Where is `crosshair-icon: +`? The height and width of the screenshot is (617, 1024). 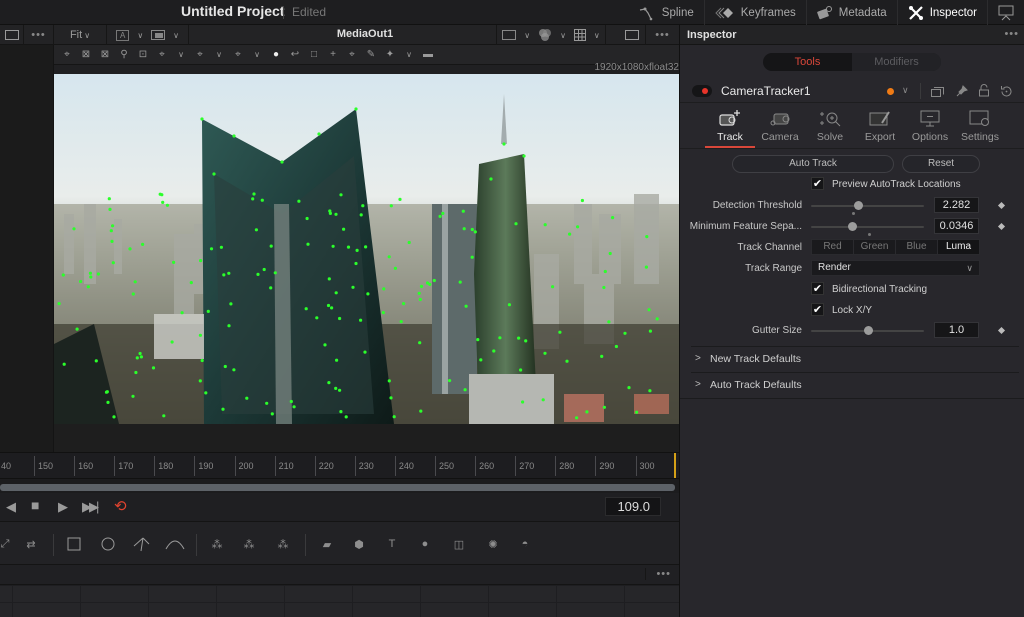 crosshair-icon: + is located at coordinates (333, 55).